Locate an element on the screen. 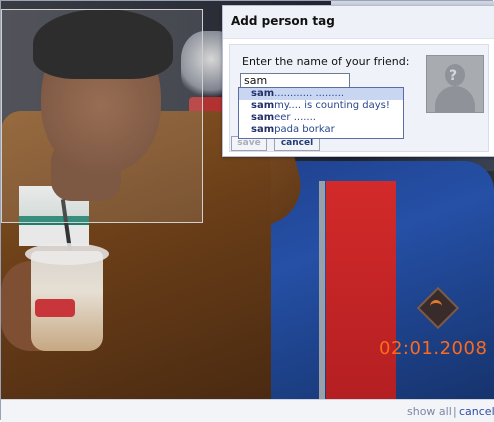  avatar-placeholder: ? is located at coordinates (455, 84).